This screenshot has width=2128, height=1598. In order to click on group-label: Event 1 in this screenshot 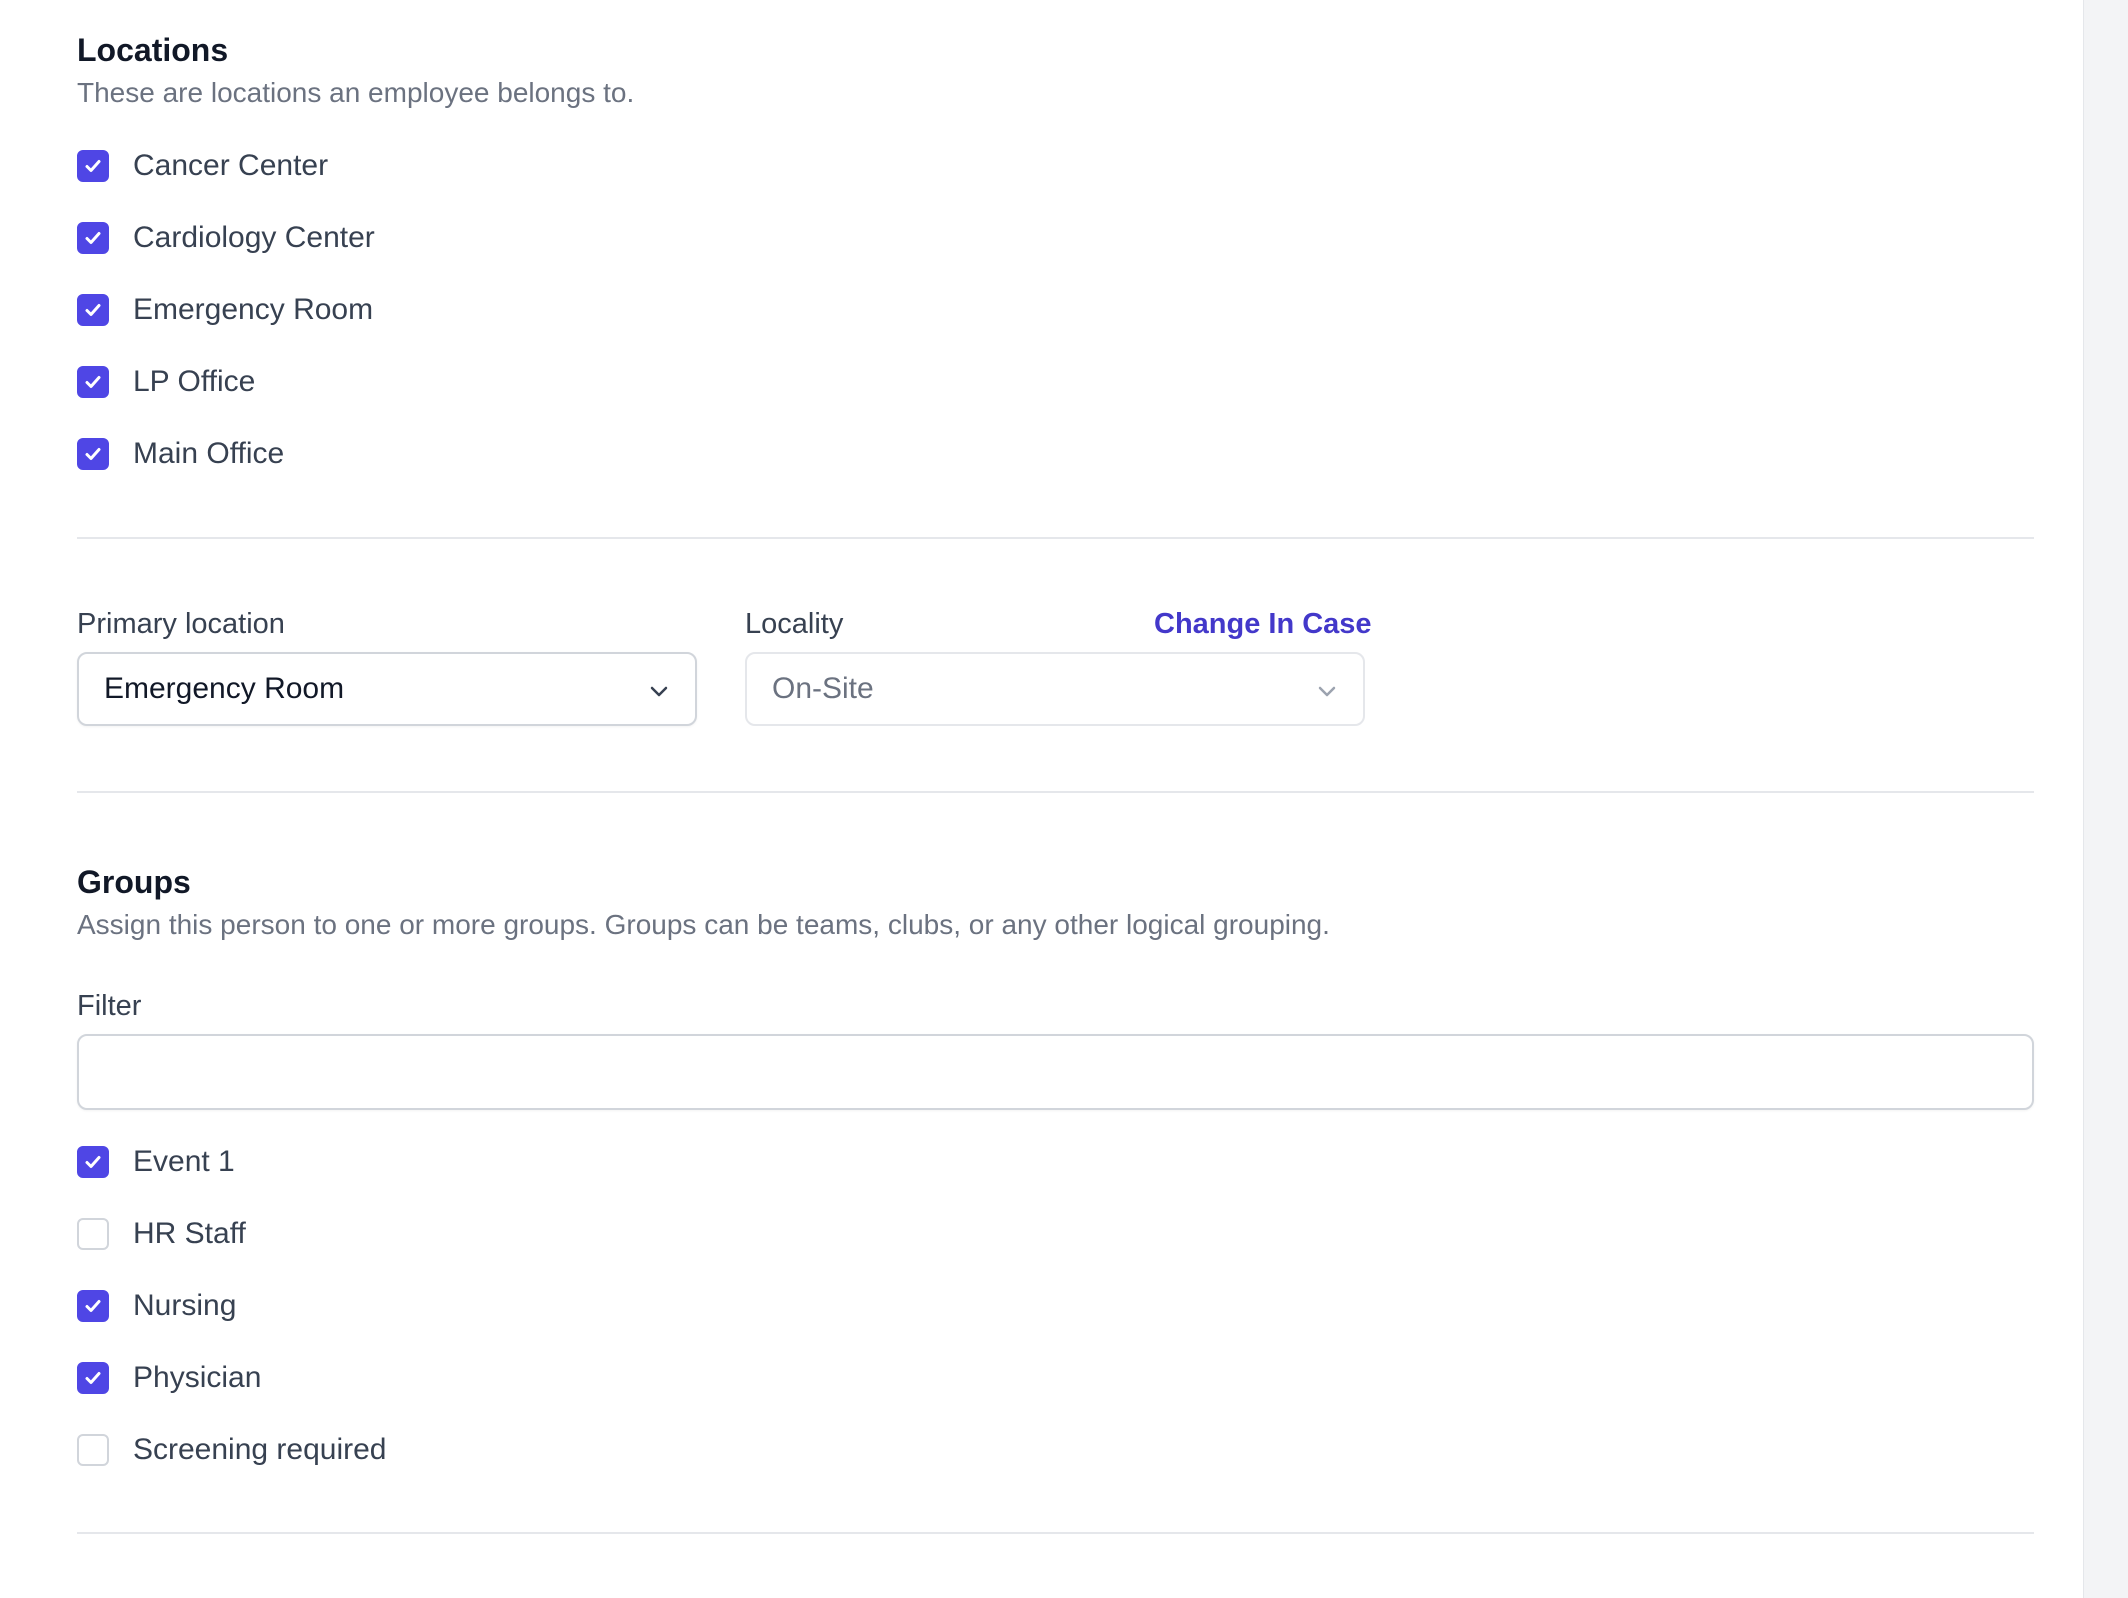, I will do `click(184, 1161)`.